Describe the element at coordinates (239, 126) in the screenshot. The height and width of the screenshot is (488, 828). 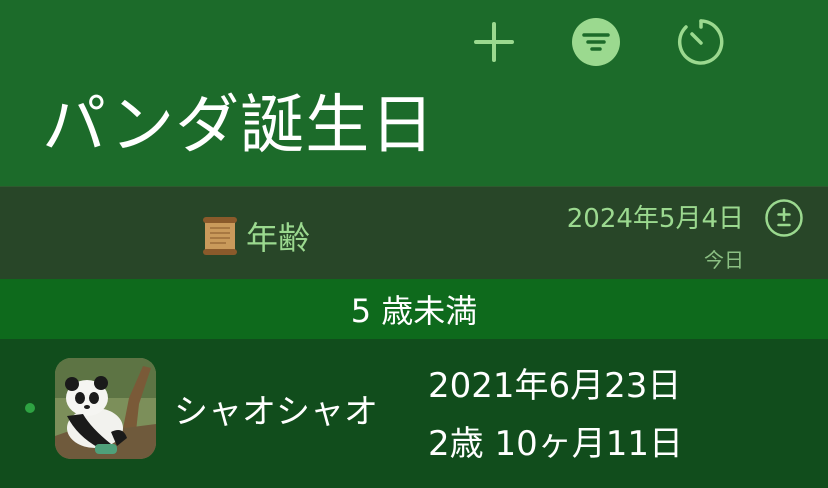
I see `page-title: パンダ誕生日` at that location.